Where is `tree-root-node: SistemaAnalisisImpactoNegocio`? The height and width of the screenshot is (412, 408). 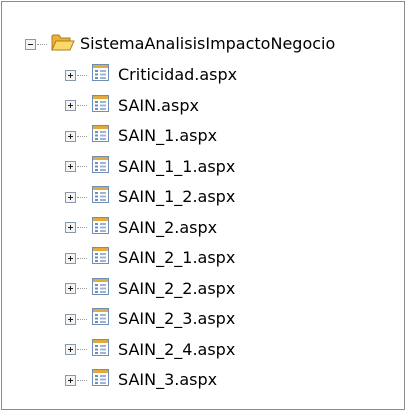
tree-root-node: SistemaAnalisisImpactoNegocio is located at coordinates (180, 44).